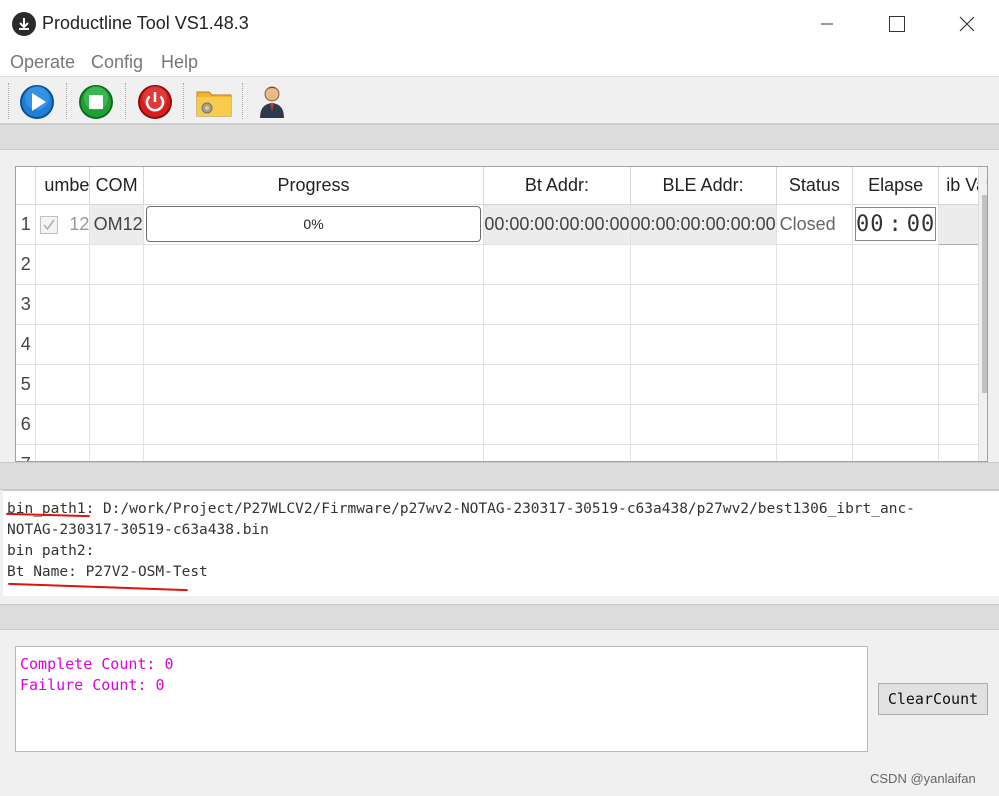 The width and height of the screenshot is (999, 796). Describe the element at coordinates (557, 186) in the screenshot. I see `column-header-bt-addr: Bt Addr:` at that location.